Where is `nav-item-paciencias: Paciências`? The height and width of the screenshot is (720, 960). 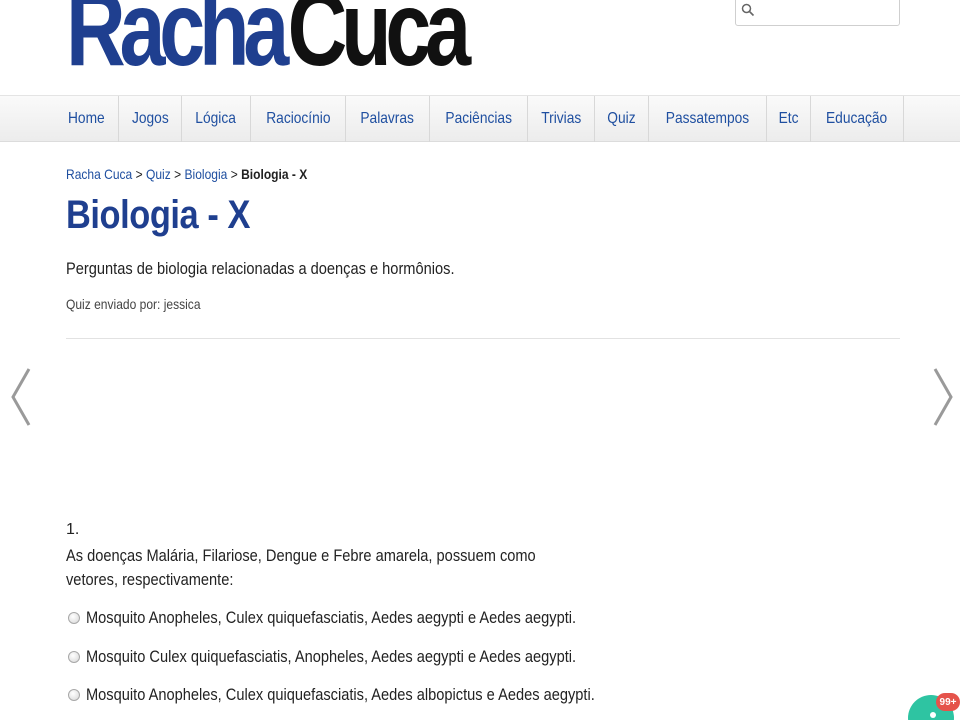 nav-item-paciencias: Paciências is located at coordinates (479, 119).